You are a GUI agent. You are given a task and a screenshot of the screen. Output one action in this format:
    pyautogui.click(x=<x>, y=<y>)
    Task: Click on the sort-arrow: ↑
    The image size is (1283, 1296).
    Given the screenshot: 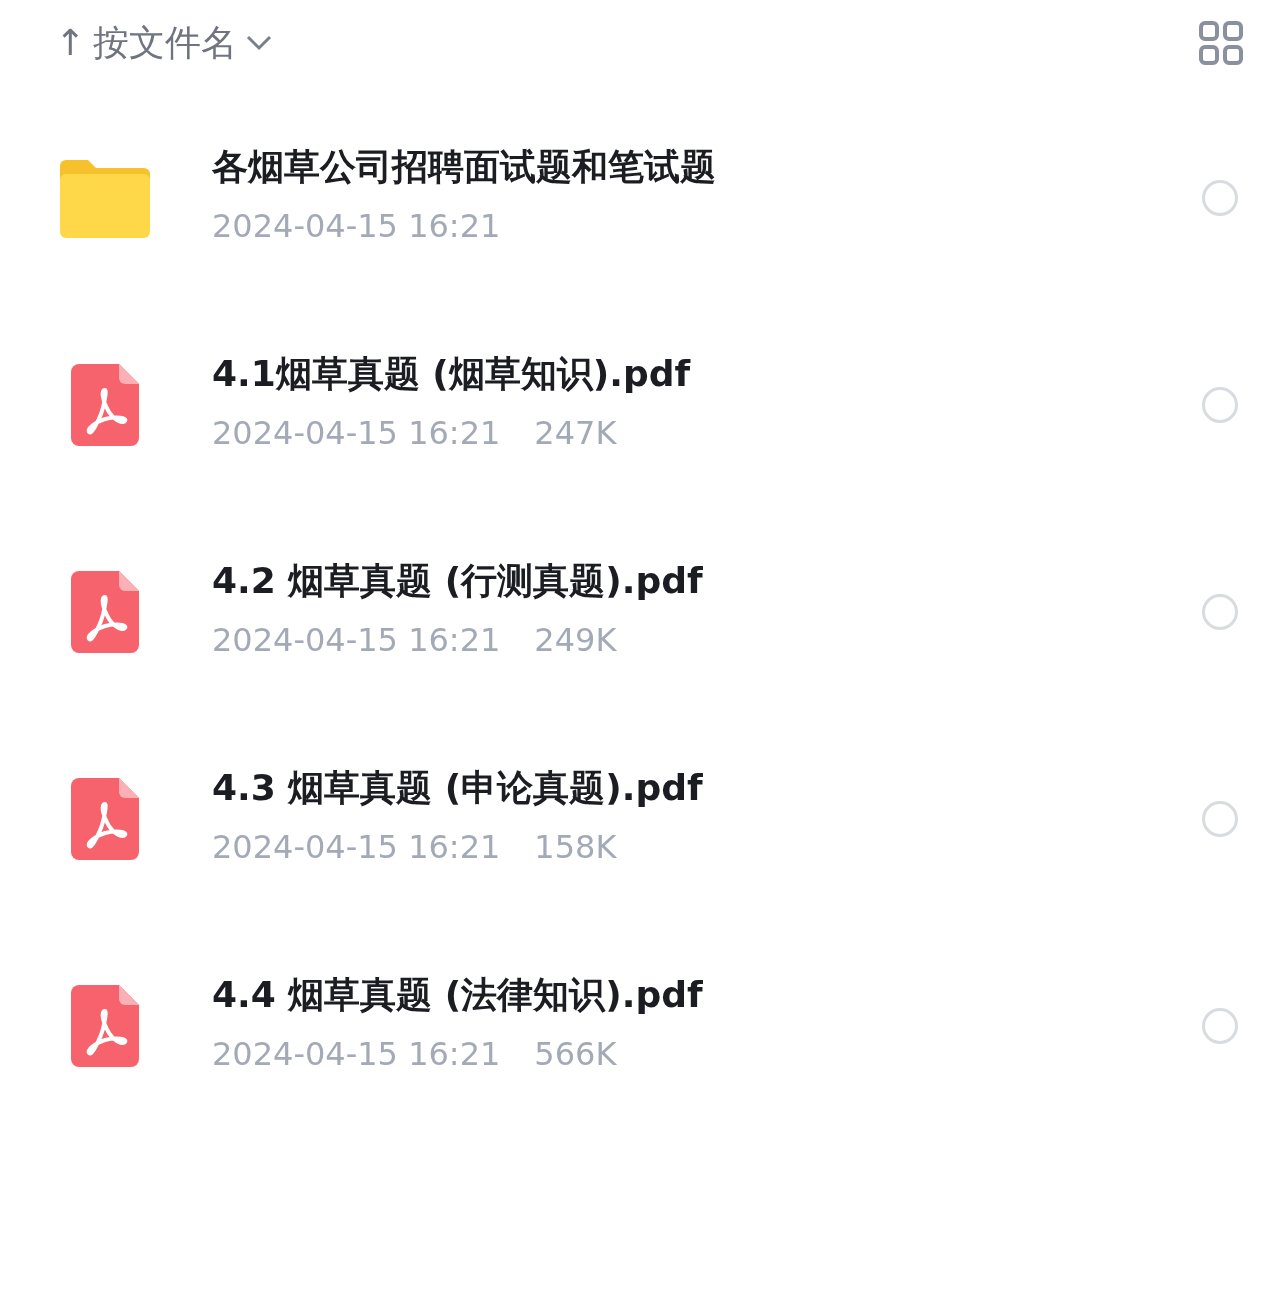 What is the action you would take?
    pyautogui.click(x=70, y=43)
    